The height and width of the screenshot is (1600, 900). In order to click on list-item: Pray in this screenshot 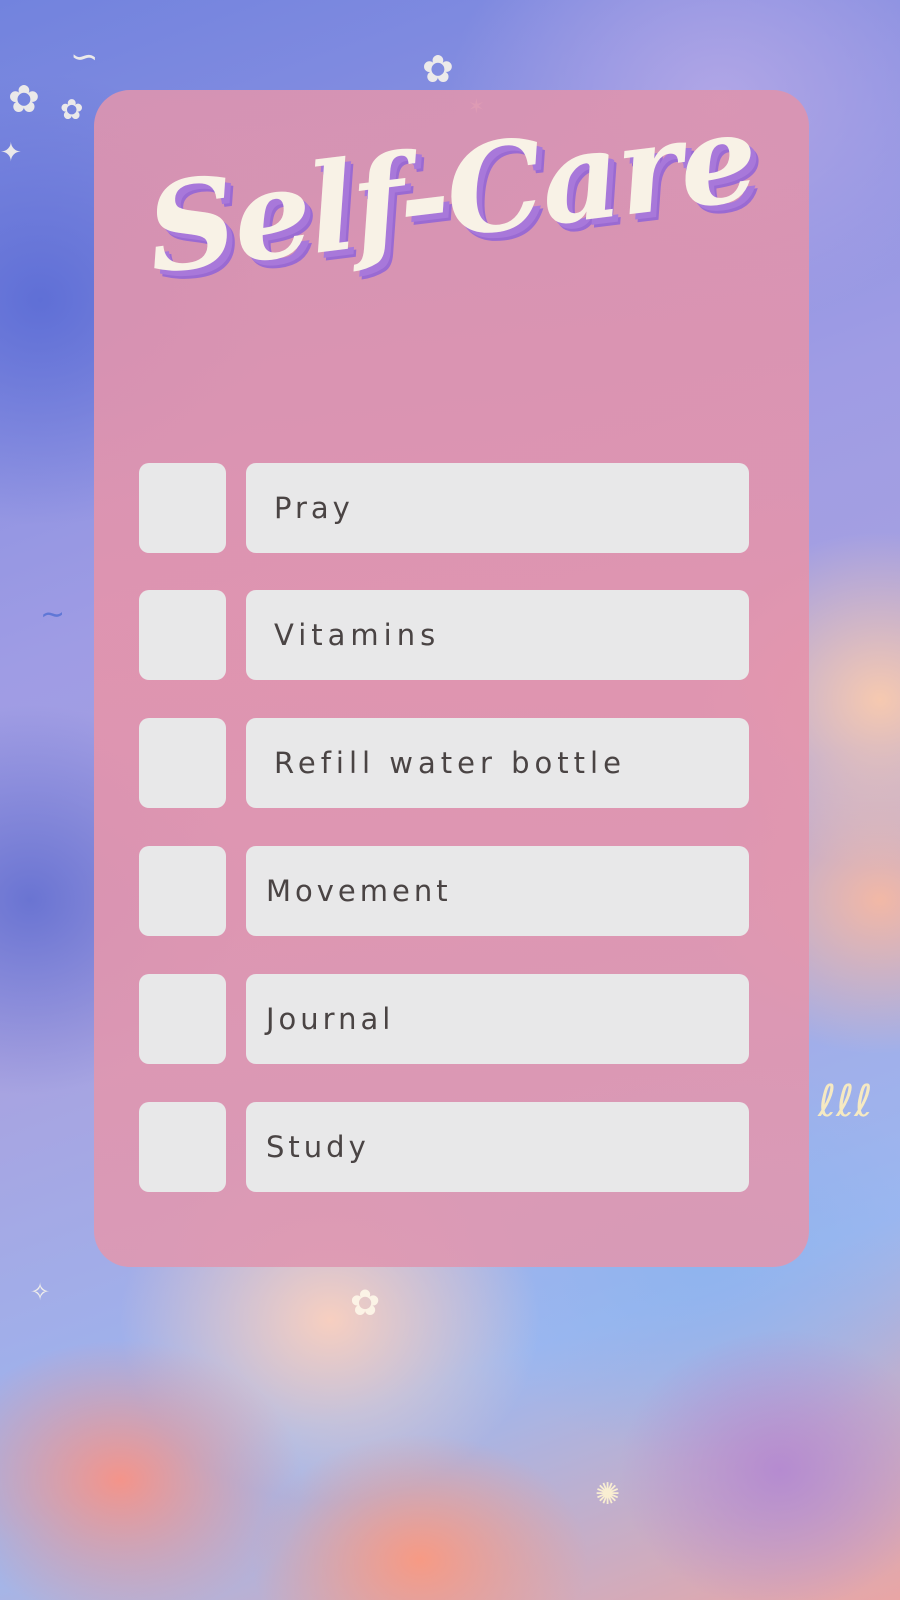, I will do `click(444, 508)`.